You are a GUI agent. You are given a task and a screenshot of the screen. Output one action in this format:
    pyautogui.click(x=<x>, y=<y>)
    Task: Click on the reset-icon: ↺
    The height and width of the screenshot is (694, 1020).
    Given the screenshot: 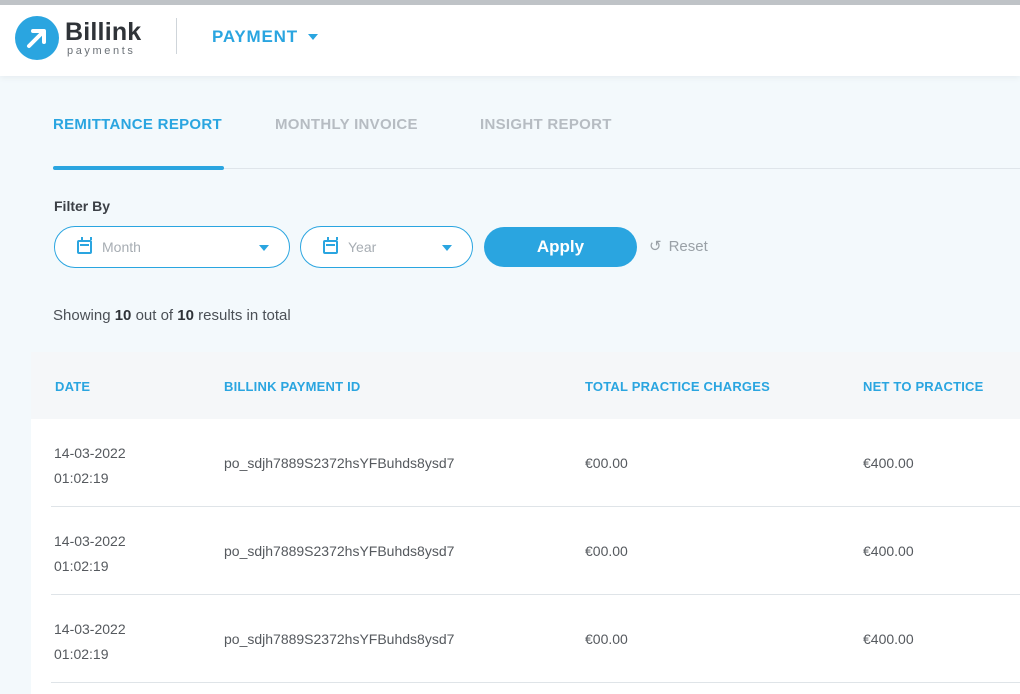 What is the action you would take?
    pyautogui.click(x=655, y=246)
    